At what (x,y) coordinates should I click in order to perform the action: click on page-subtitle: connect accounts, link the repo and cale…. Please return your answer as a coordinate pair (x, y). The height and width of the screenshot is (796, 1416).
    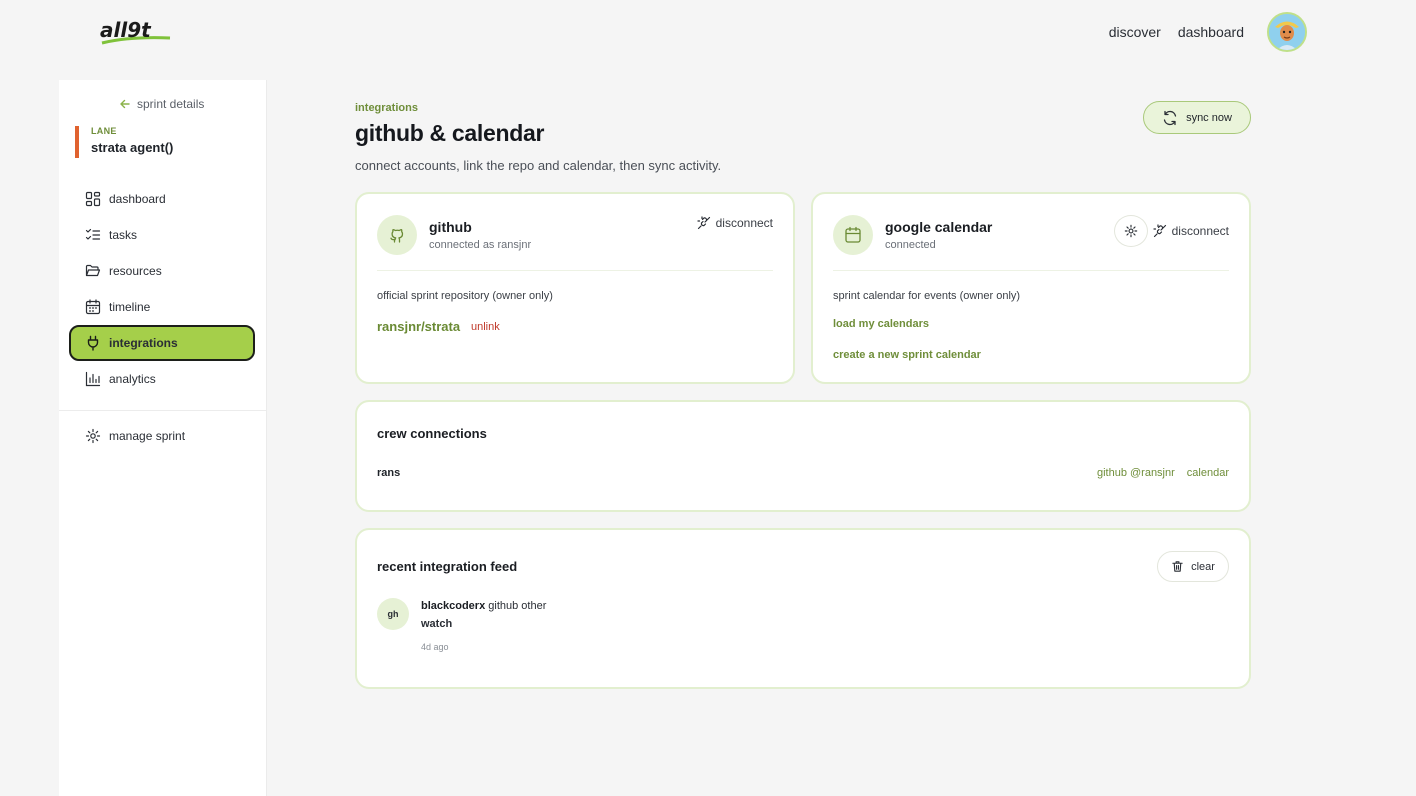
    Looking at the image, I should click on (538, 165).